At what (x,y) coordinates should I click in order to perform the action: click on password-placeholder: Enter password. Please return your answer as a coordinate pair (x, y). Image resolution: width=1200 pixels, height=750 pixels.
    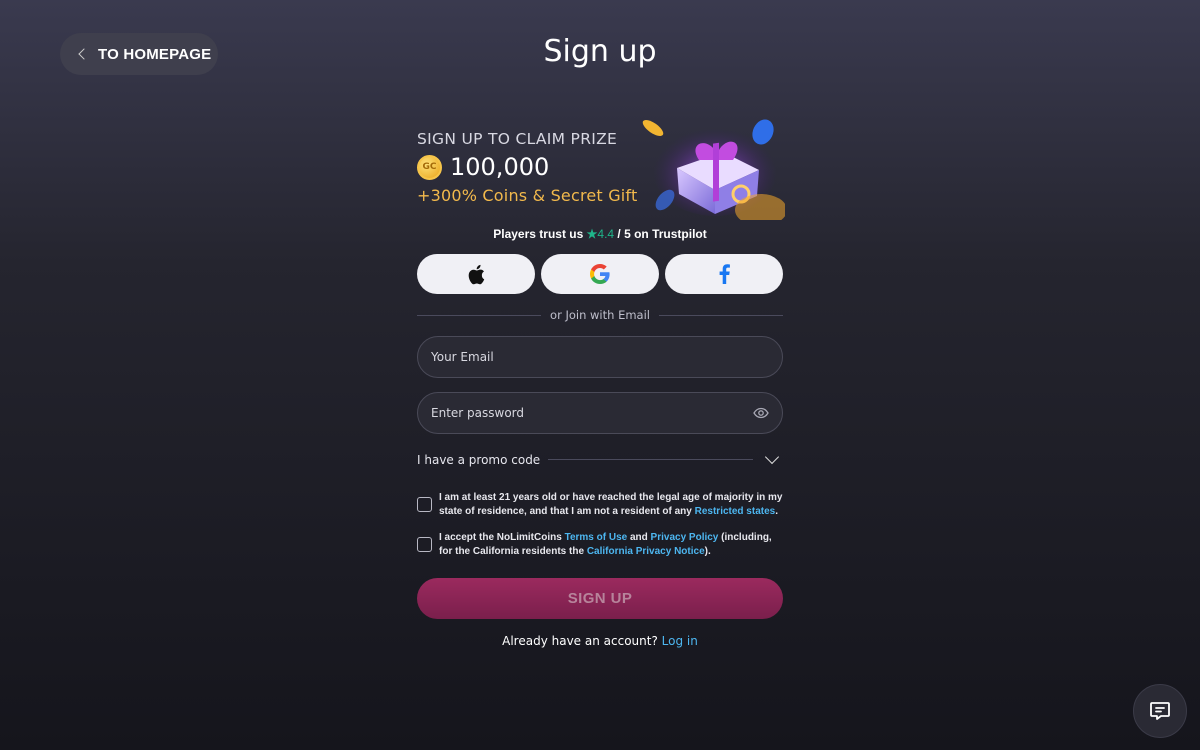
    Looking at the image, I should click on (477, 413).